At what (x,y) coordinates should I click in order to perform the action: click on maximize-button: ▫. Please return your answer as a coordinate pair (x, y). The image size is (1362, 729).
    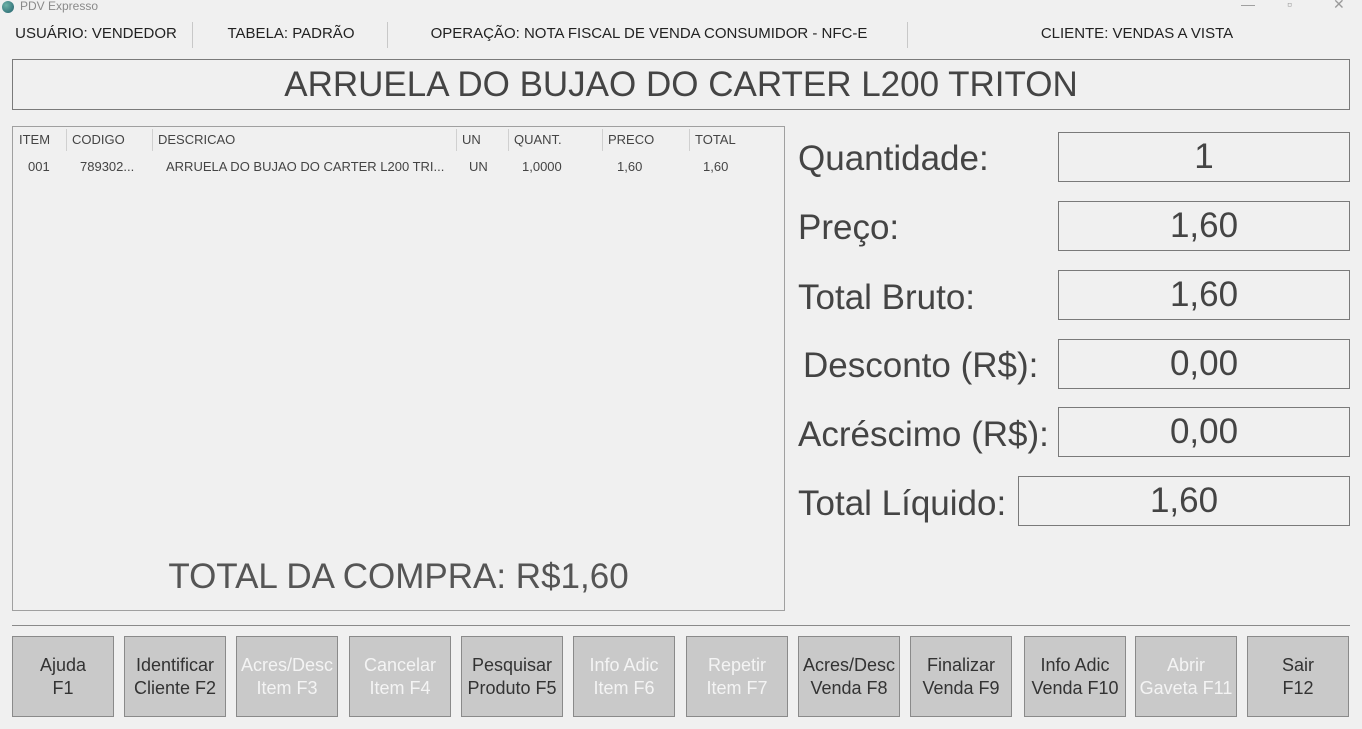
    Looking at the image, I should click on (1289, 5).